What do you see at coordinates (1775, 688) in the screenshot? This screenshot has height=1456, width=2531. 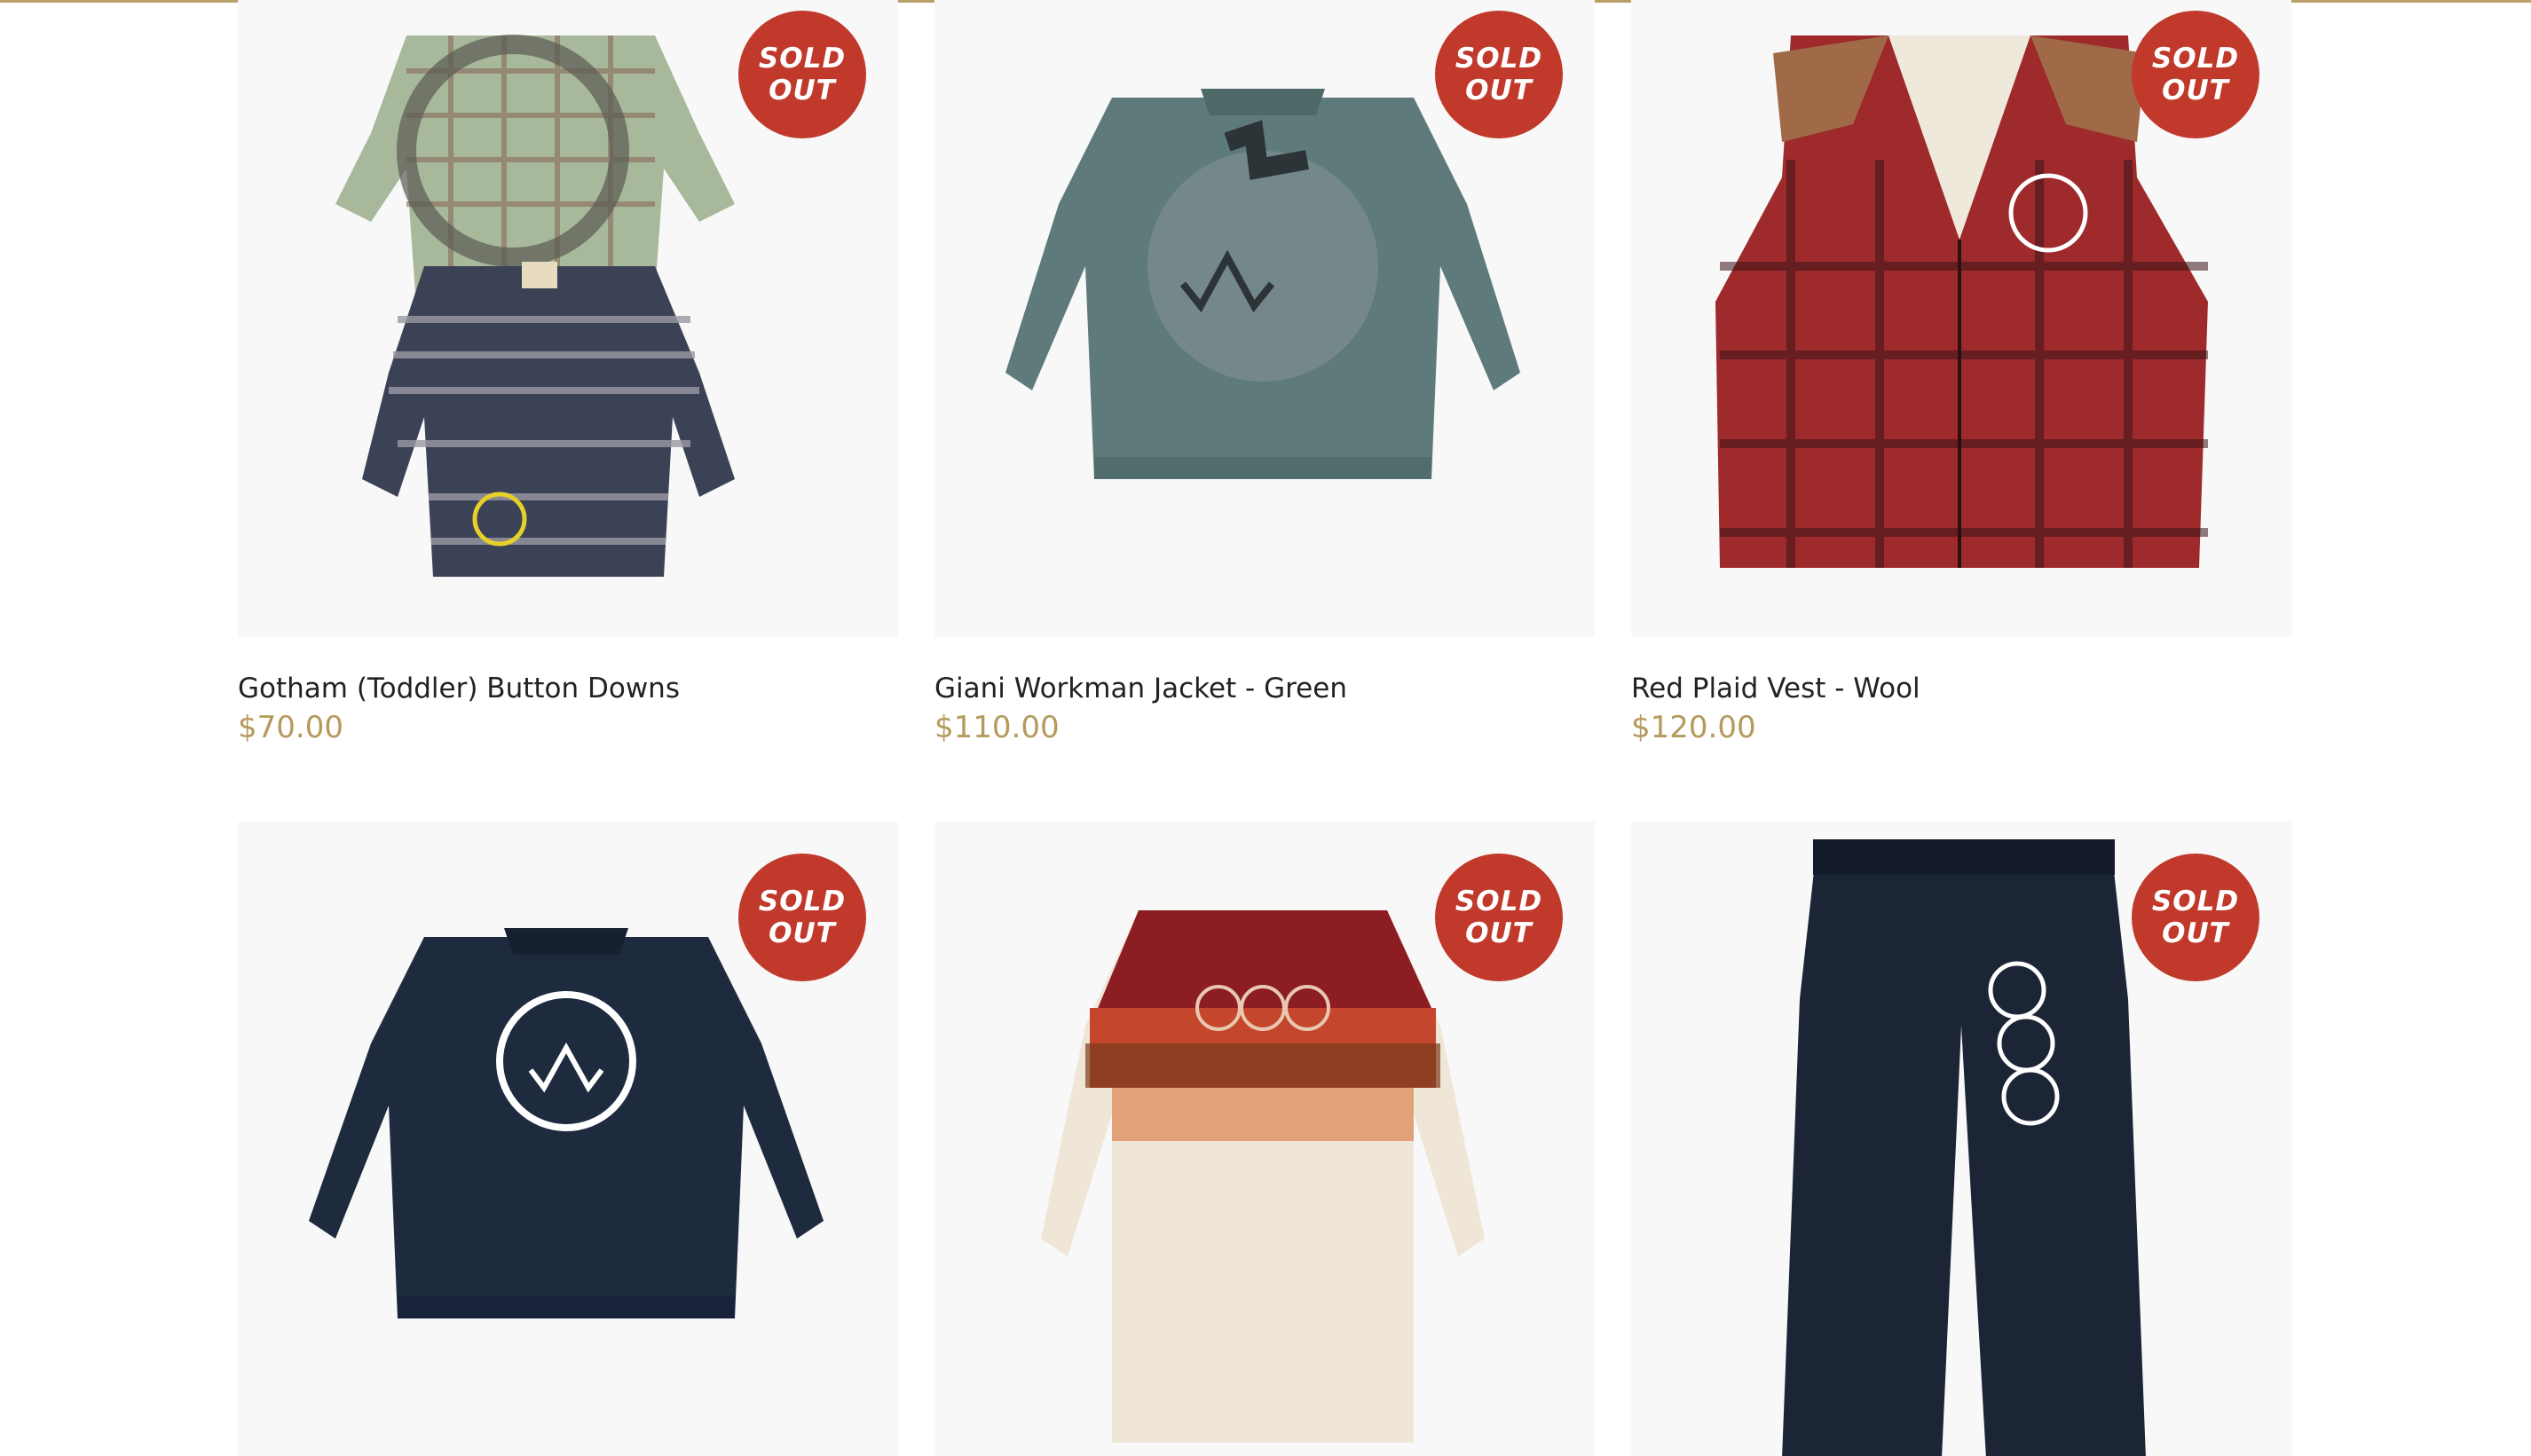 I see `product-title: Red Plaid Vest - Wool` at bounding box center [1775, 688].